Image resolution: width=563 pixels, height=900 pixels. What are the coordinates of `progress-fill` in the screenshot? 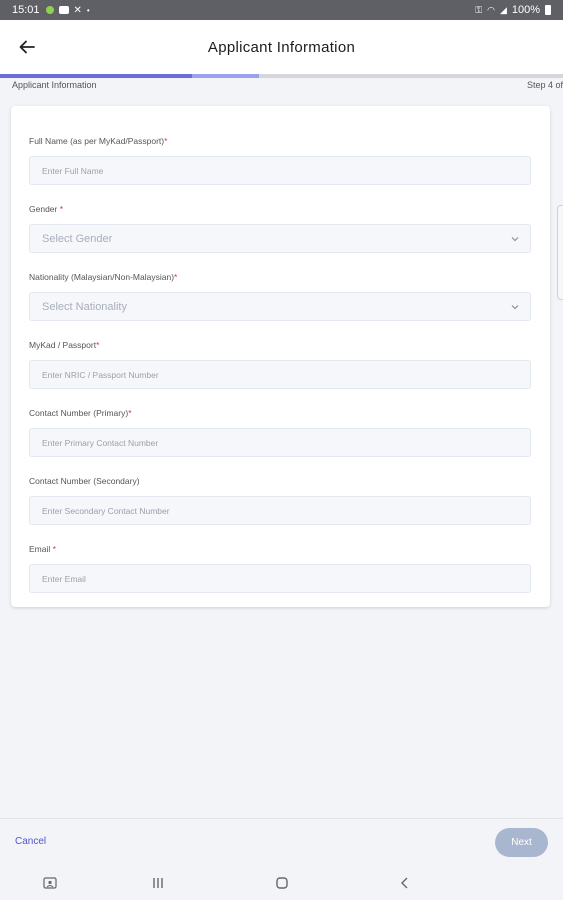 It's located at (96, 76).